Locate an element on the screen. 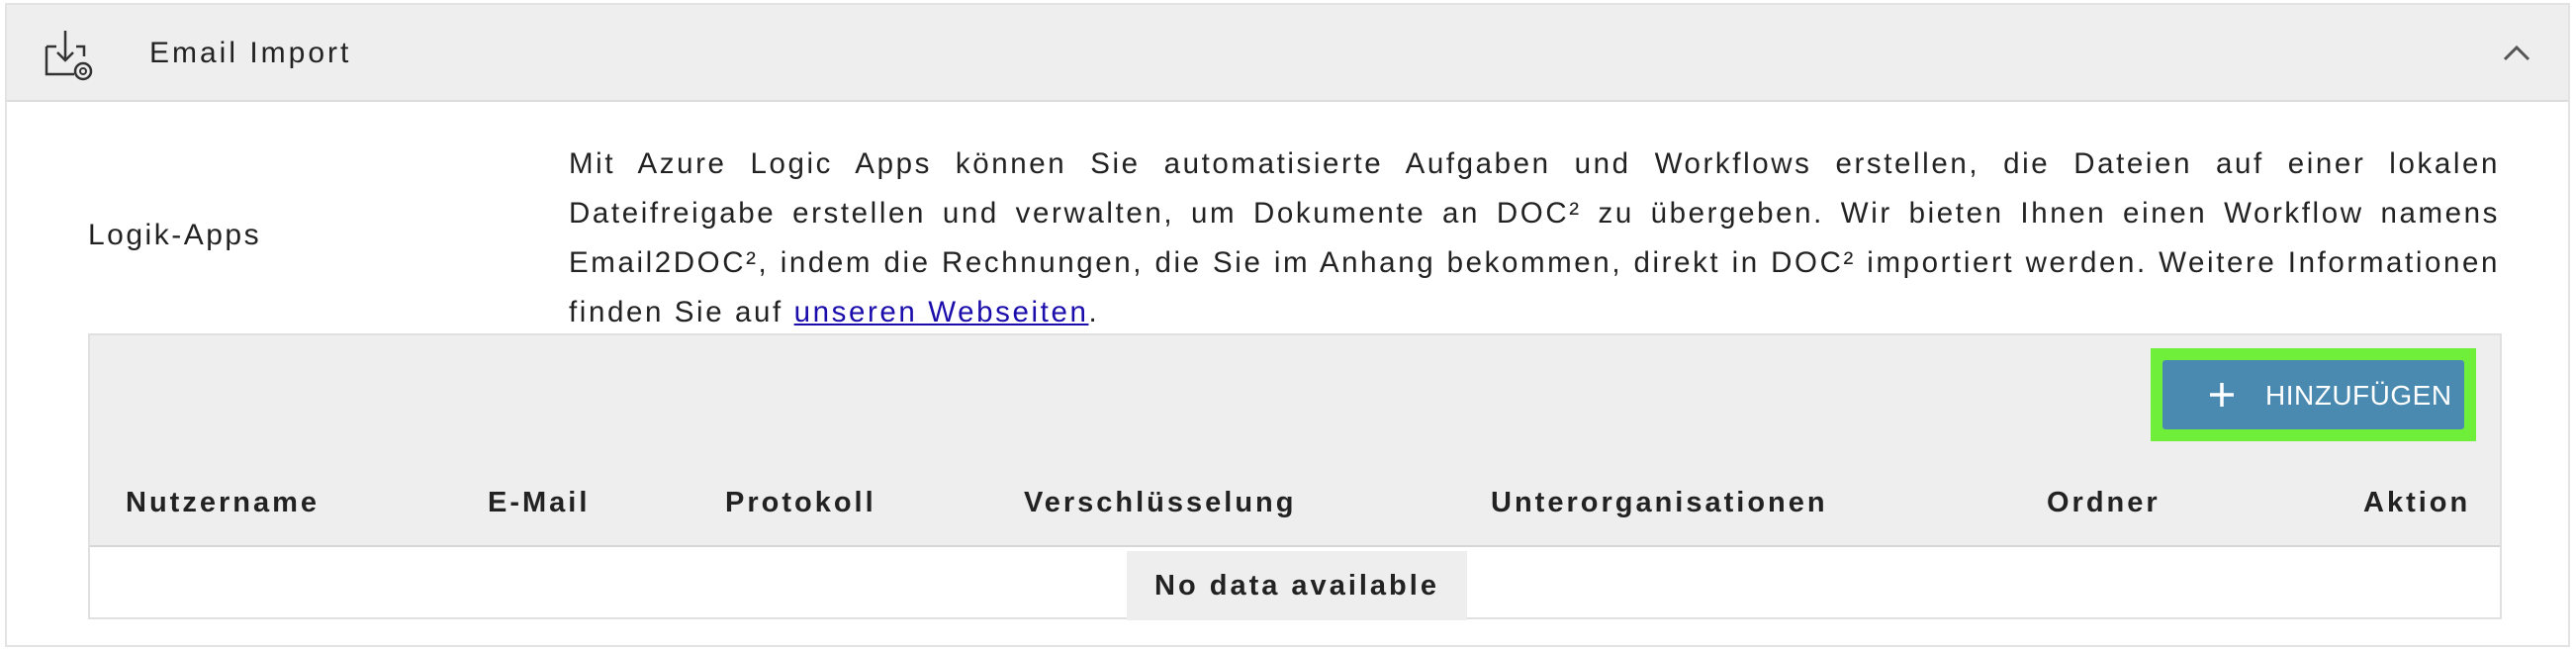 This screenshot has width=2576, height=651. column-header-verschluesselung: Verschlüsselung is located at coordinates (1161, 503).